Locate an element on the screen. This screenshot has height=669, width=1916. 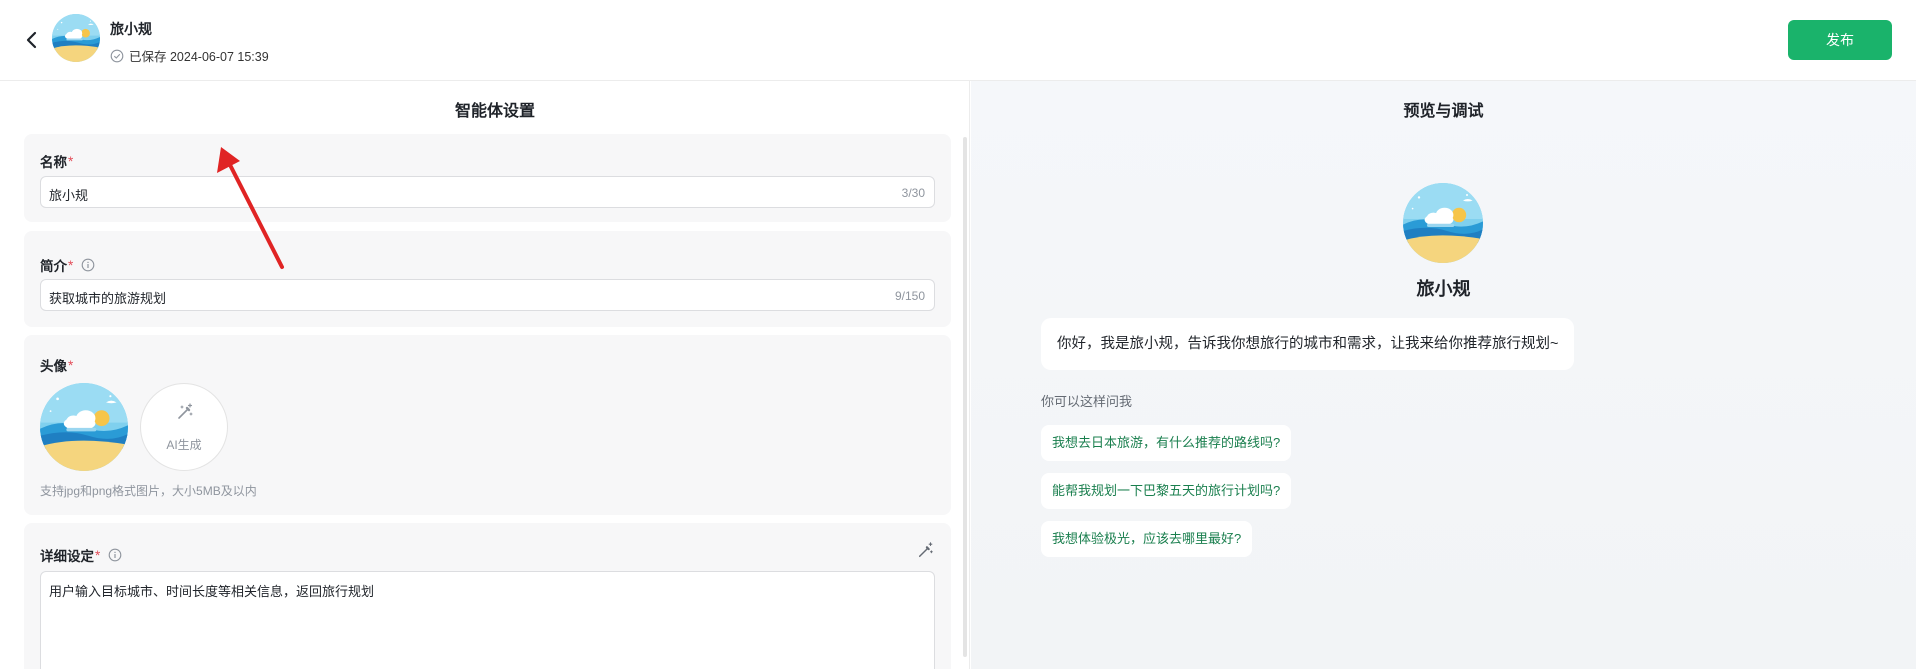
top-bar: 旅小规 已保存 2024-06-07 15:39 发布 is located at coordinates (958, 40).